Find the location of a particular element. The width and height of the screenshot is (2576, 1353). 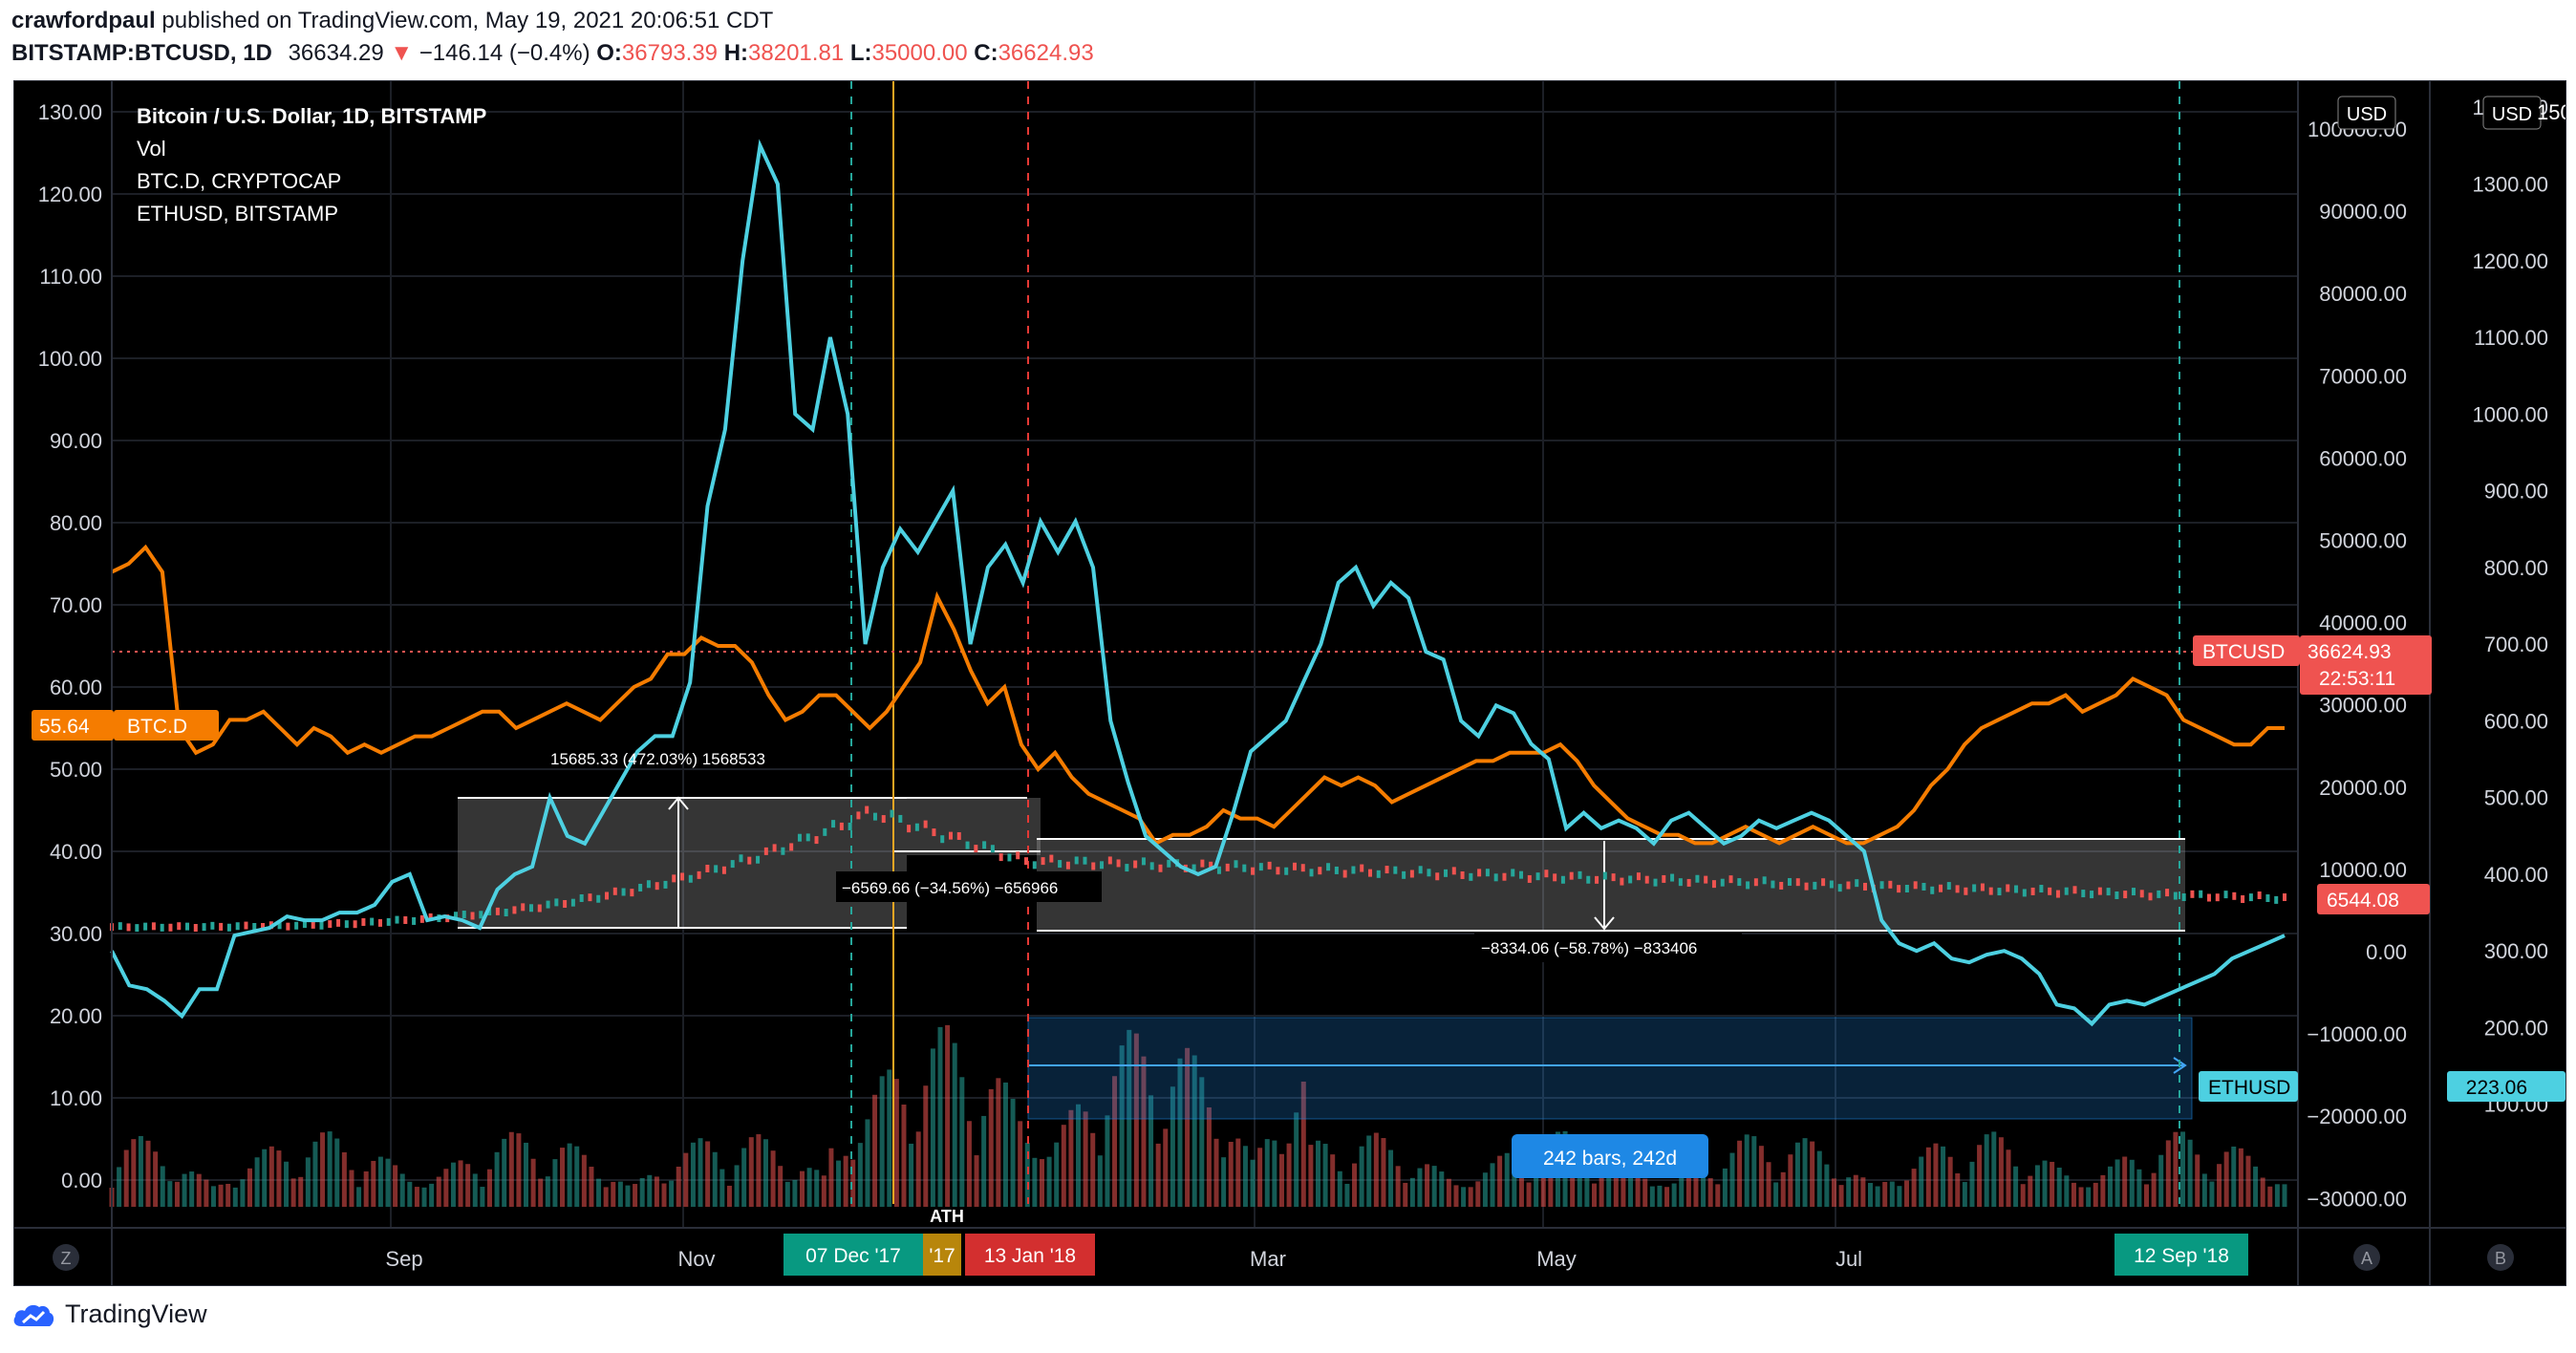

legend-eth: ETHUSD, BITSTAMP is located at coordinates (237, 214).